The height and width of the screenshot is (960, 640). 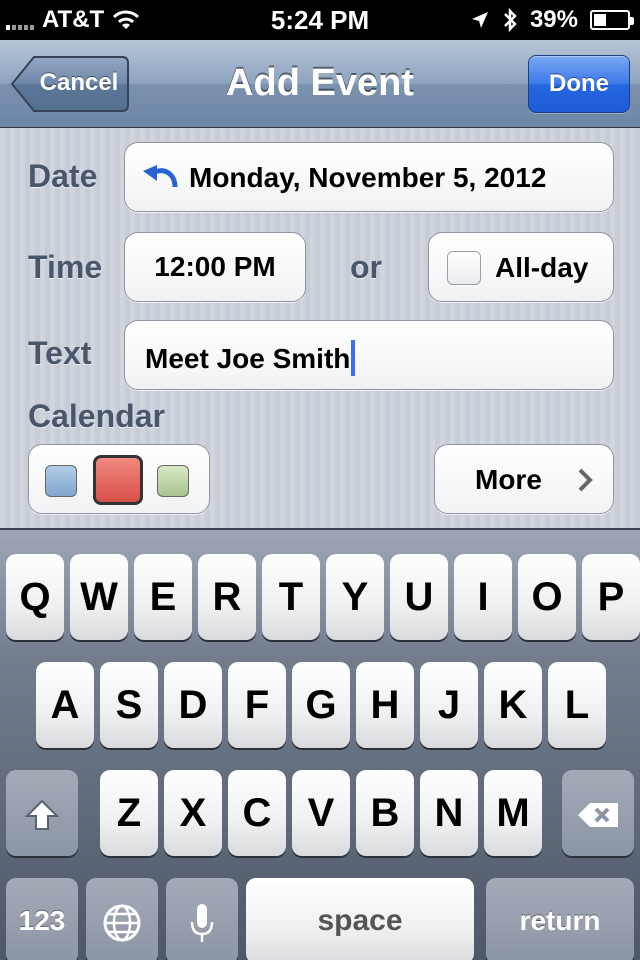 I want to click on chevron-right-icon, so click(x=585, y=480).